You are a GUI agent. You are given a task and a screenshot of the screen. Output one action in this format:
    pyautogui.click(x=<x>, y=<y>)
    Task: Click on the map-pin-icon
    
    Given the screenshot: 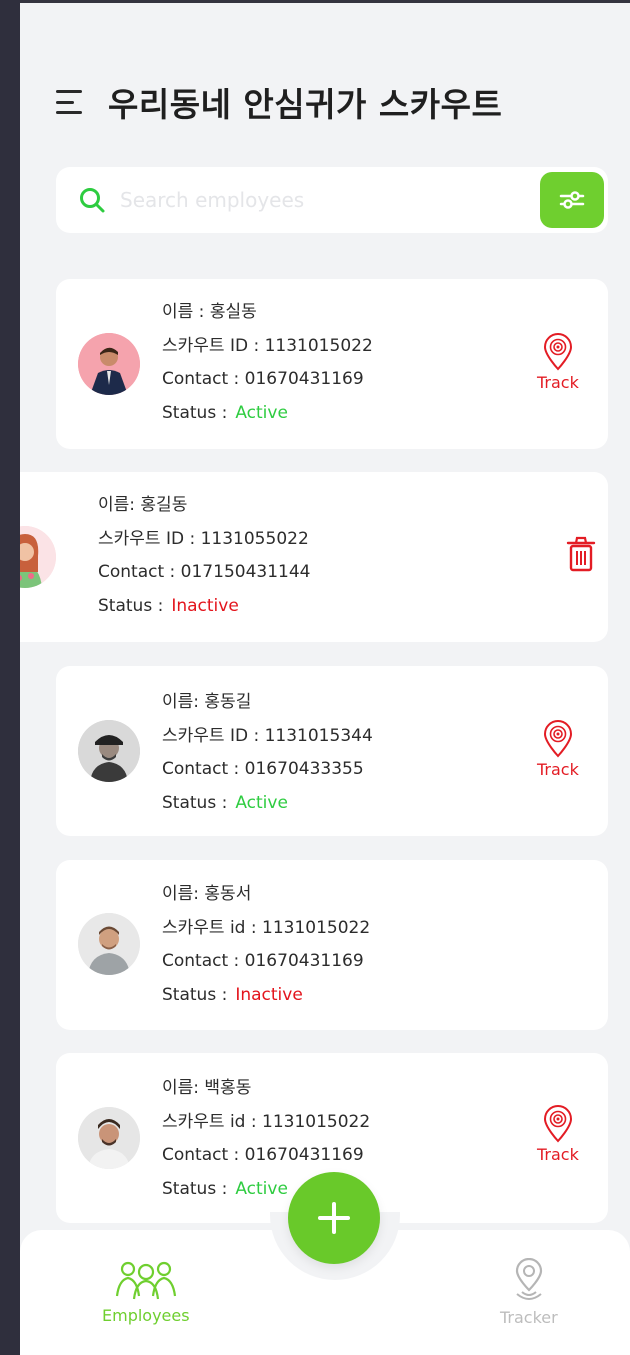 What is the action you would take?
    pyautogui.click(x=528, y=1279)
    